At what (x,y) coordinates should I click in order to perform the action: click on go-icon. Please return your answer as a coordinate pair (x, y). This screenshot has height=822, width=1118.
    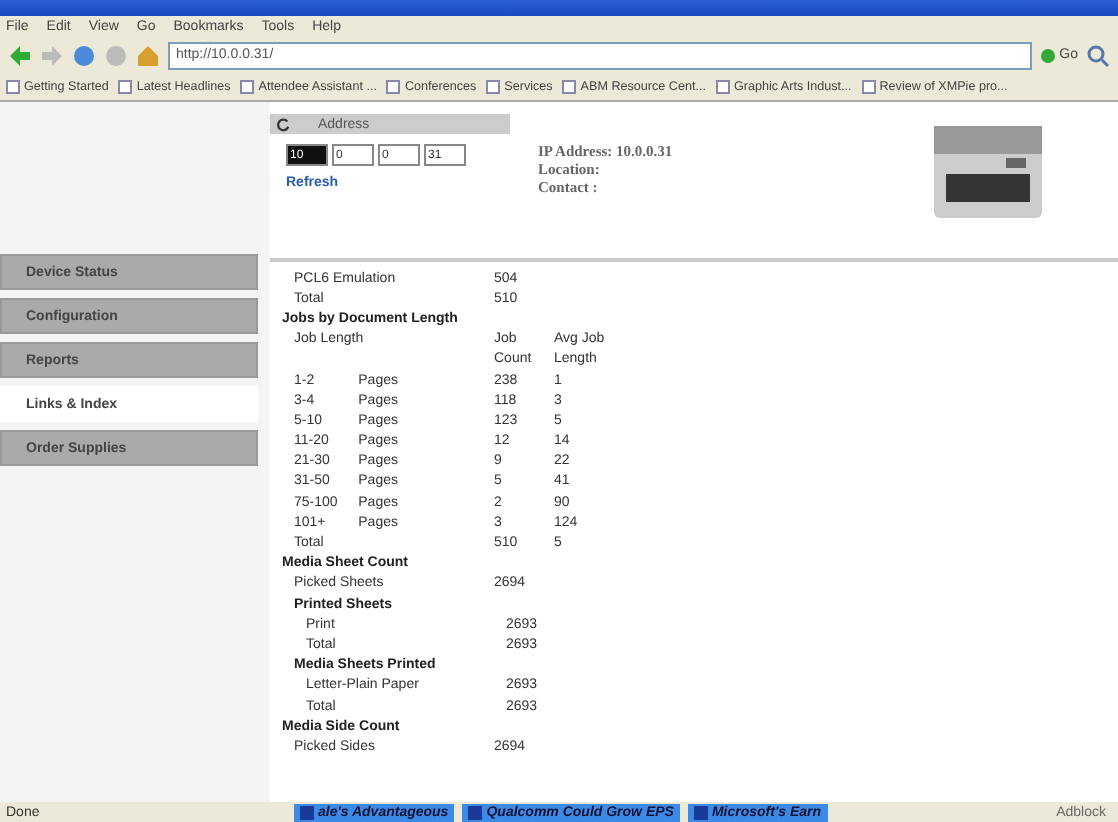
    Looking at the image, I should click on (1047, 55).